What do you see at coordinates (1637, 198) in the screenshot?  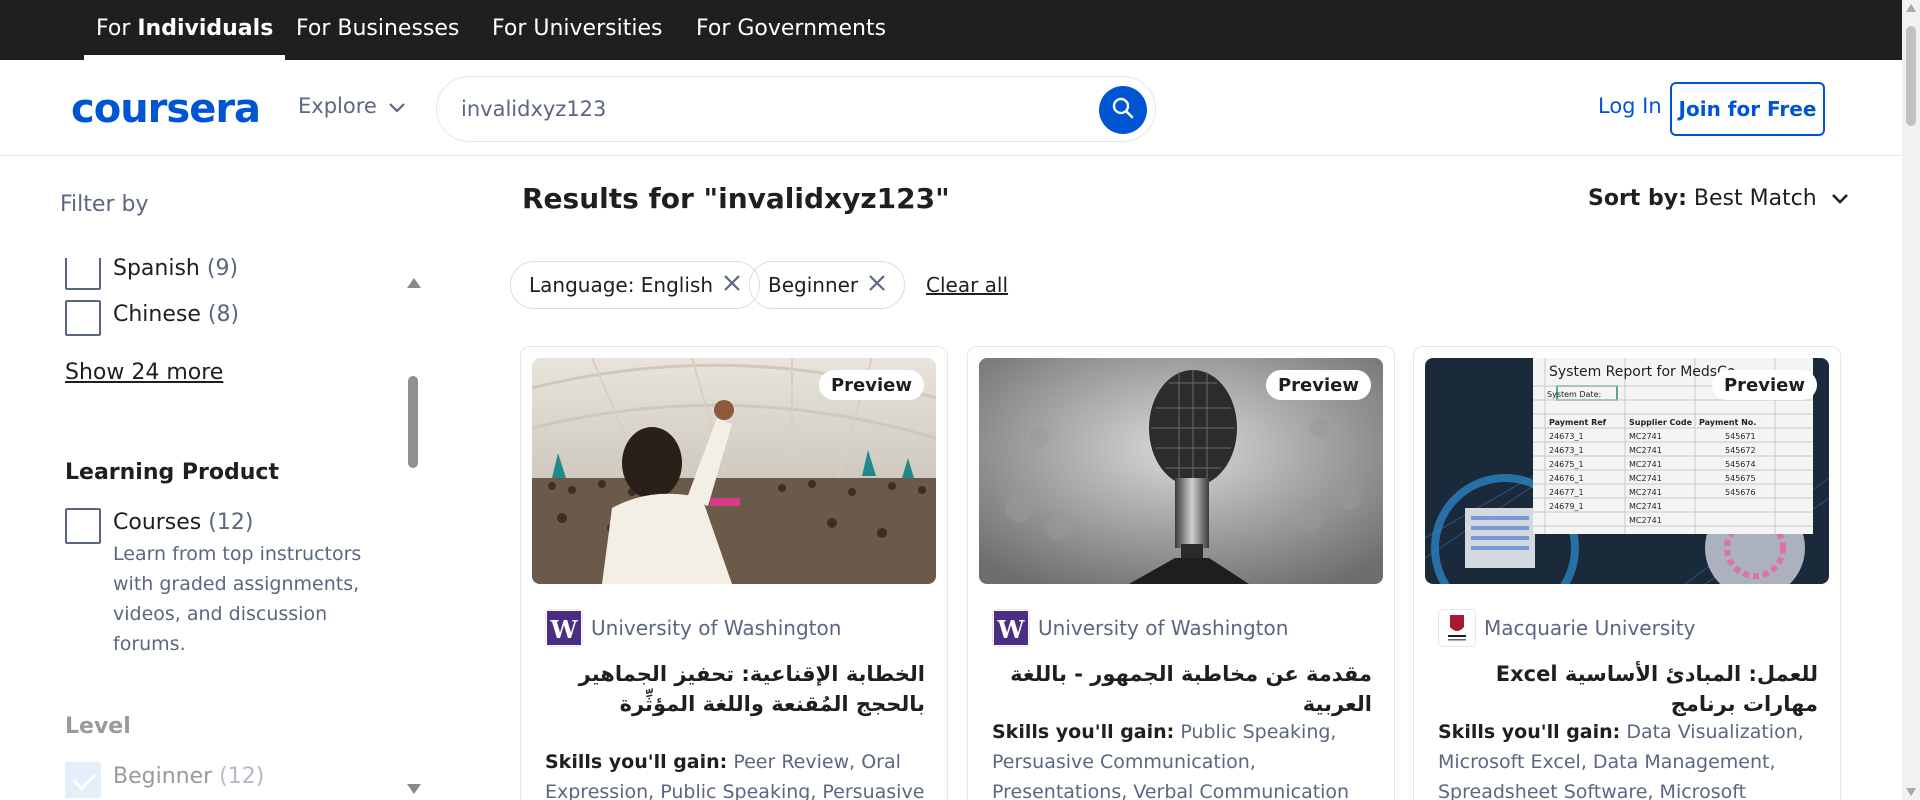 I see `sort-label: Sort by:` at bounding box center [1637, 198].